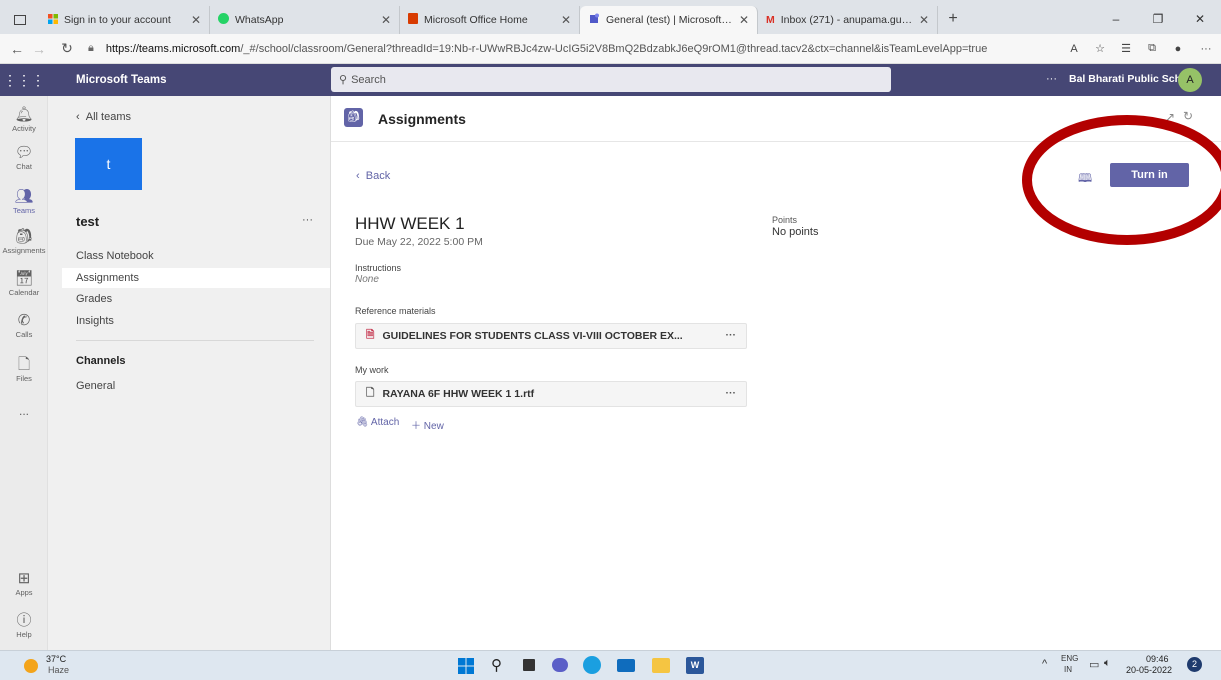 The image size is (1221, 680). I want to click on taskbar-search-icon: ⚲, so click(496, 665).